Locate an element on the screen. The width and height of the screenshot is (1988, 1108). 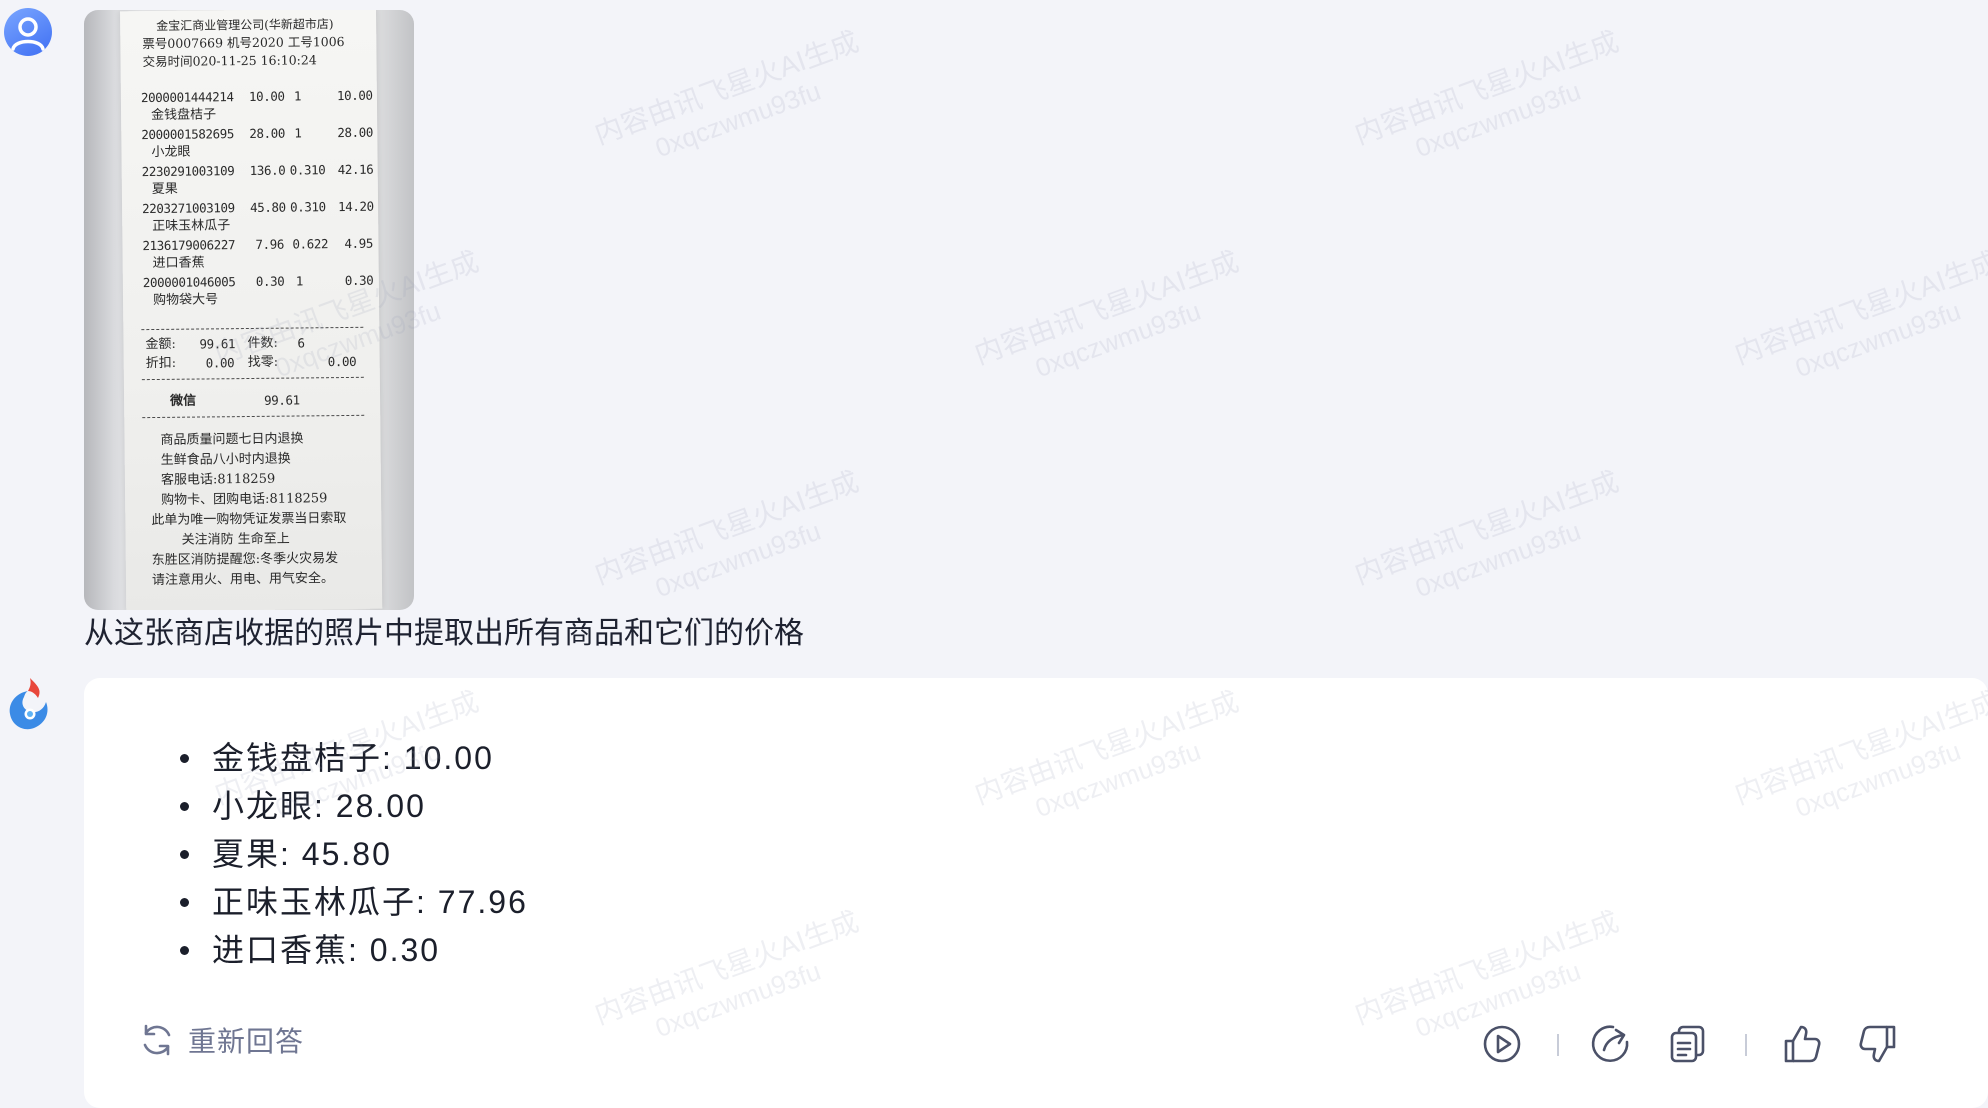
receipt-item-qty: 0.622 is located at coordinates (310, 244).